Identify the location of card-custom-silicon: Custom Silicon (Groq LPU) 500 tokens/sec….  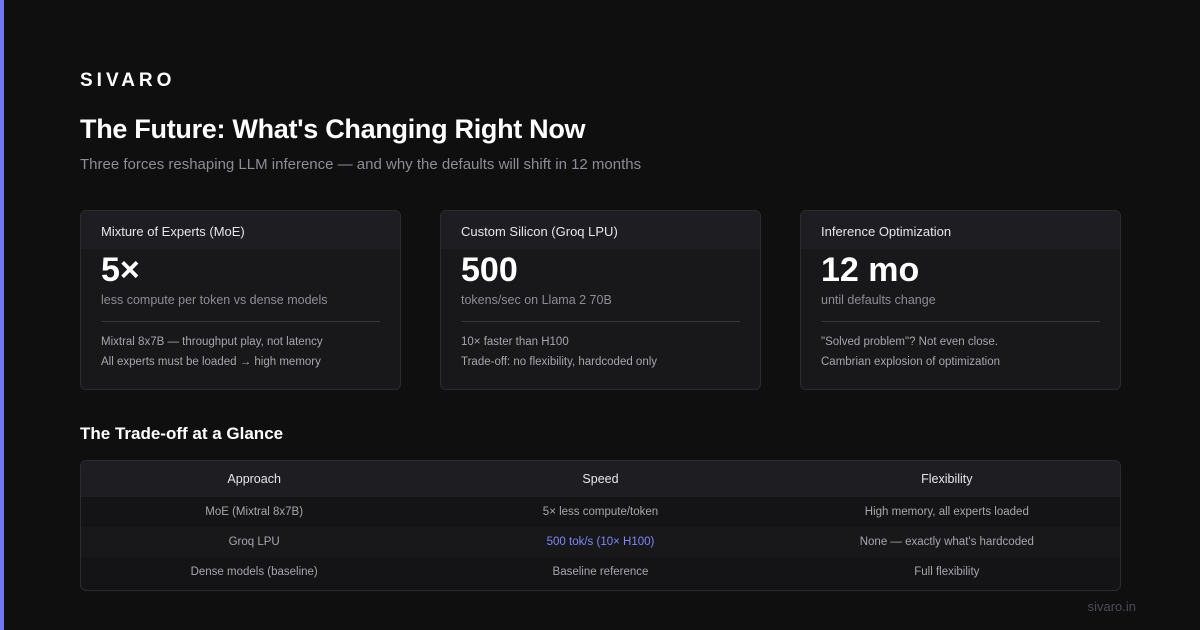
(600, 300).